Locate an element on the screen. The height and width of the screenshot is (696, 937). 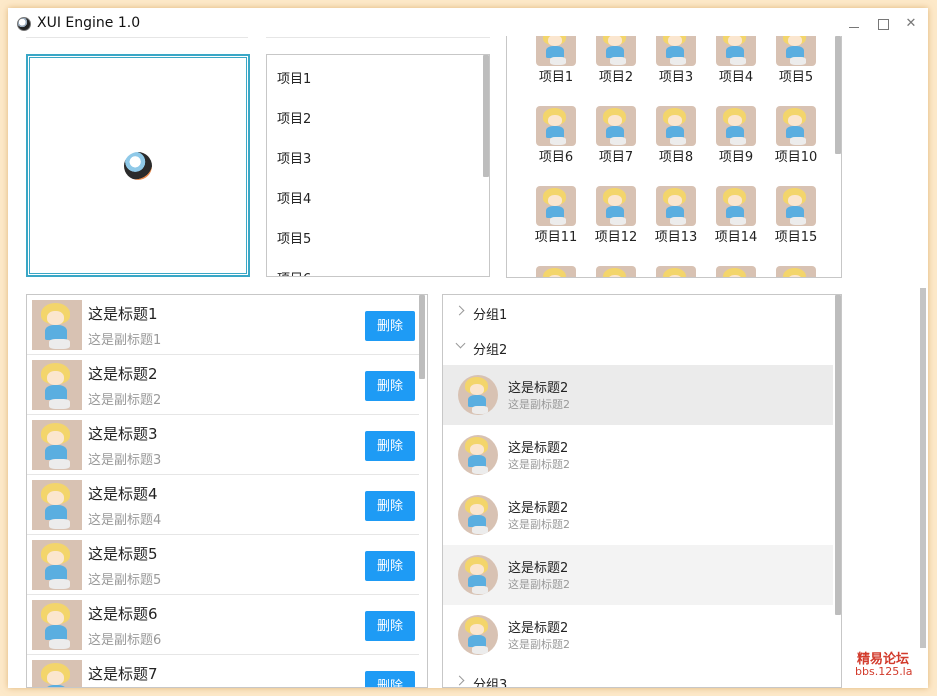
list-item: 项目6 is located at coordinates (294, 272).